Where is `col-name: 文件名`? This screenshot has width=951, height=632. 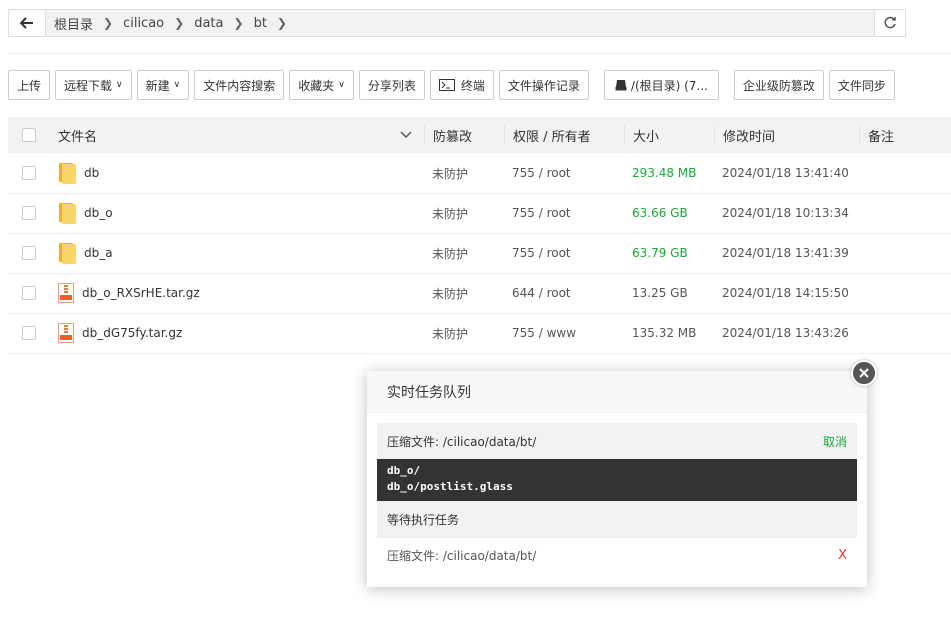
col-name: 文件名 is located at coordinates (237, 135).